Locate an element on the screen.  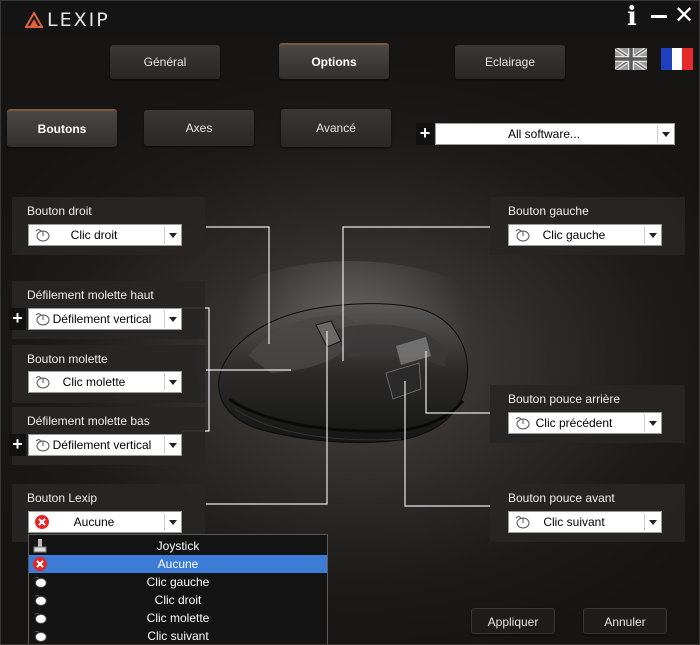
panel-title: Bouton droit is located at coordinates (59, 211).